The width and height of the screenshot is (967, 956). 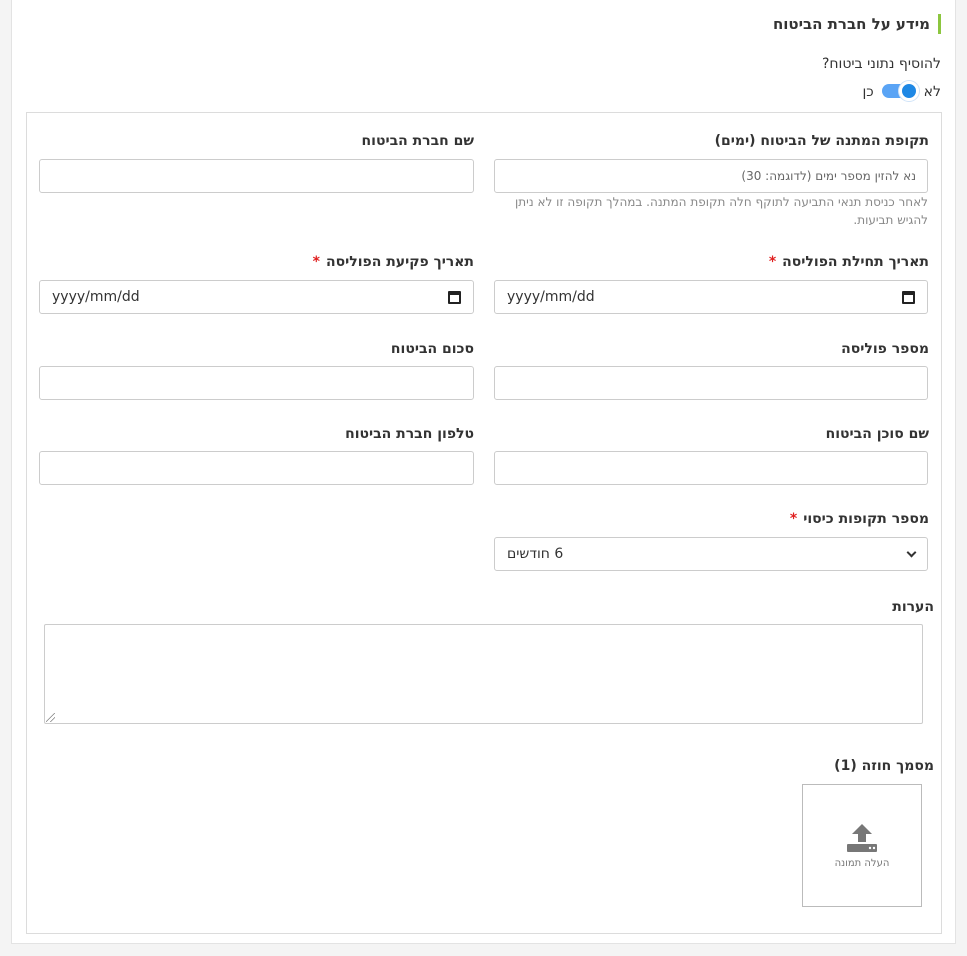 What do you see at coordinates (859, 519) in the screenshot?
I see `coverage-periods-label: מספר תקופות כיסוי*` at bounding box center [859, 519].